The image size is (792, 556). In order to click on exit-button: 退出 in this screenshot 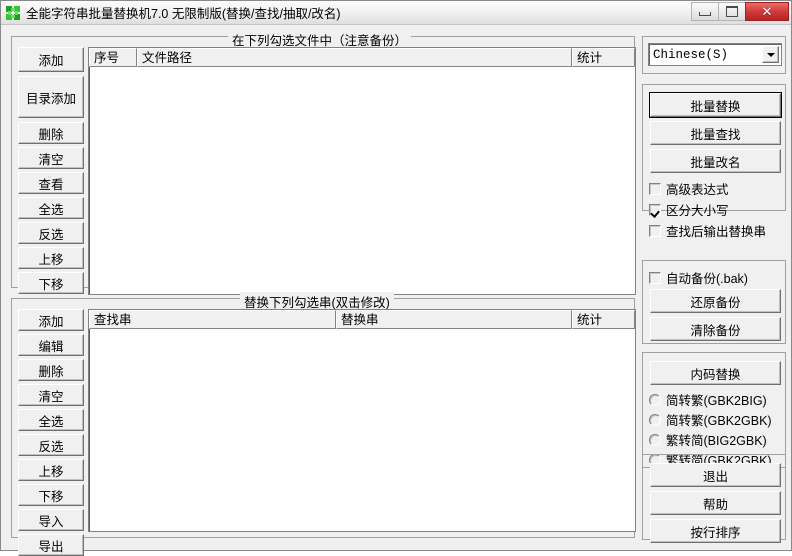, I will do `click(715, 475)`.